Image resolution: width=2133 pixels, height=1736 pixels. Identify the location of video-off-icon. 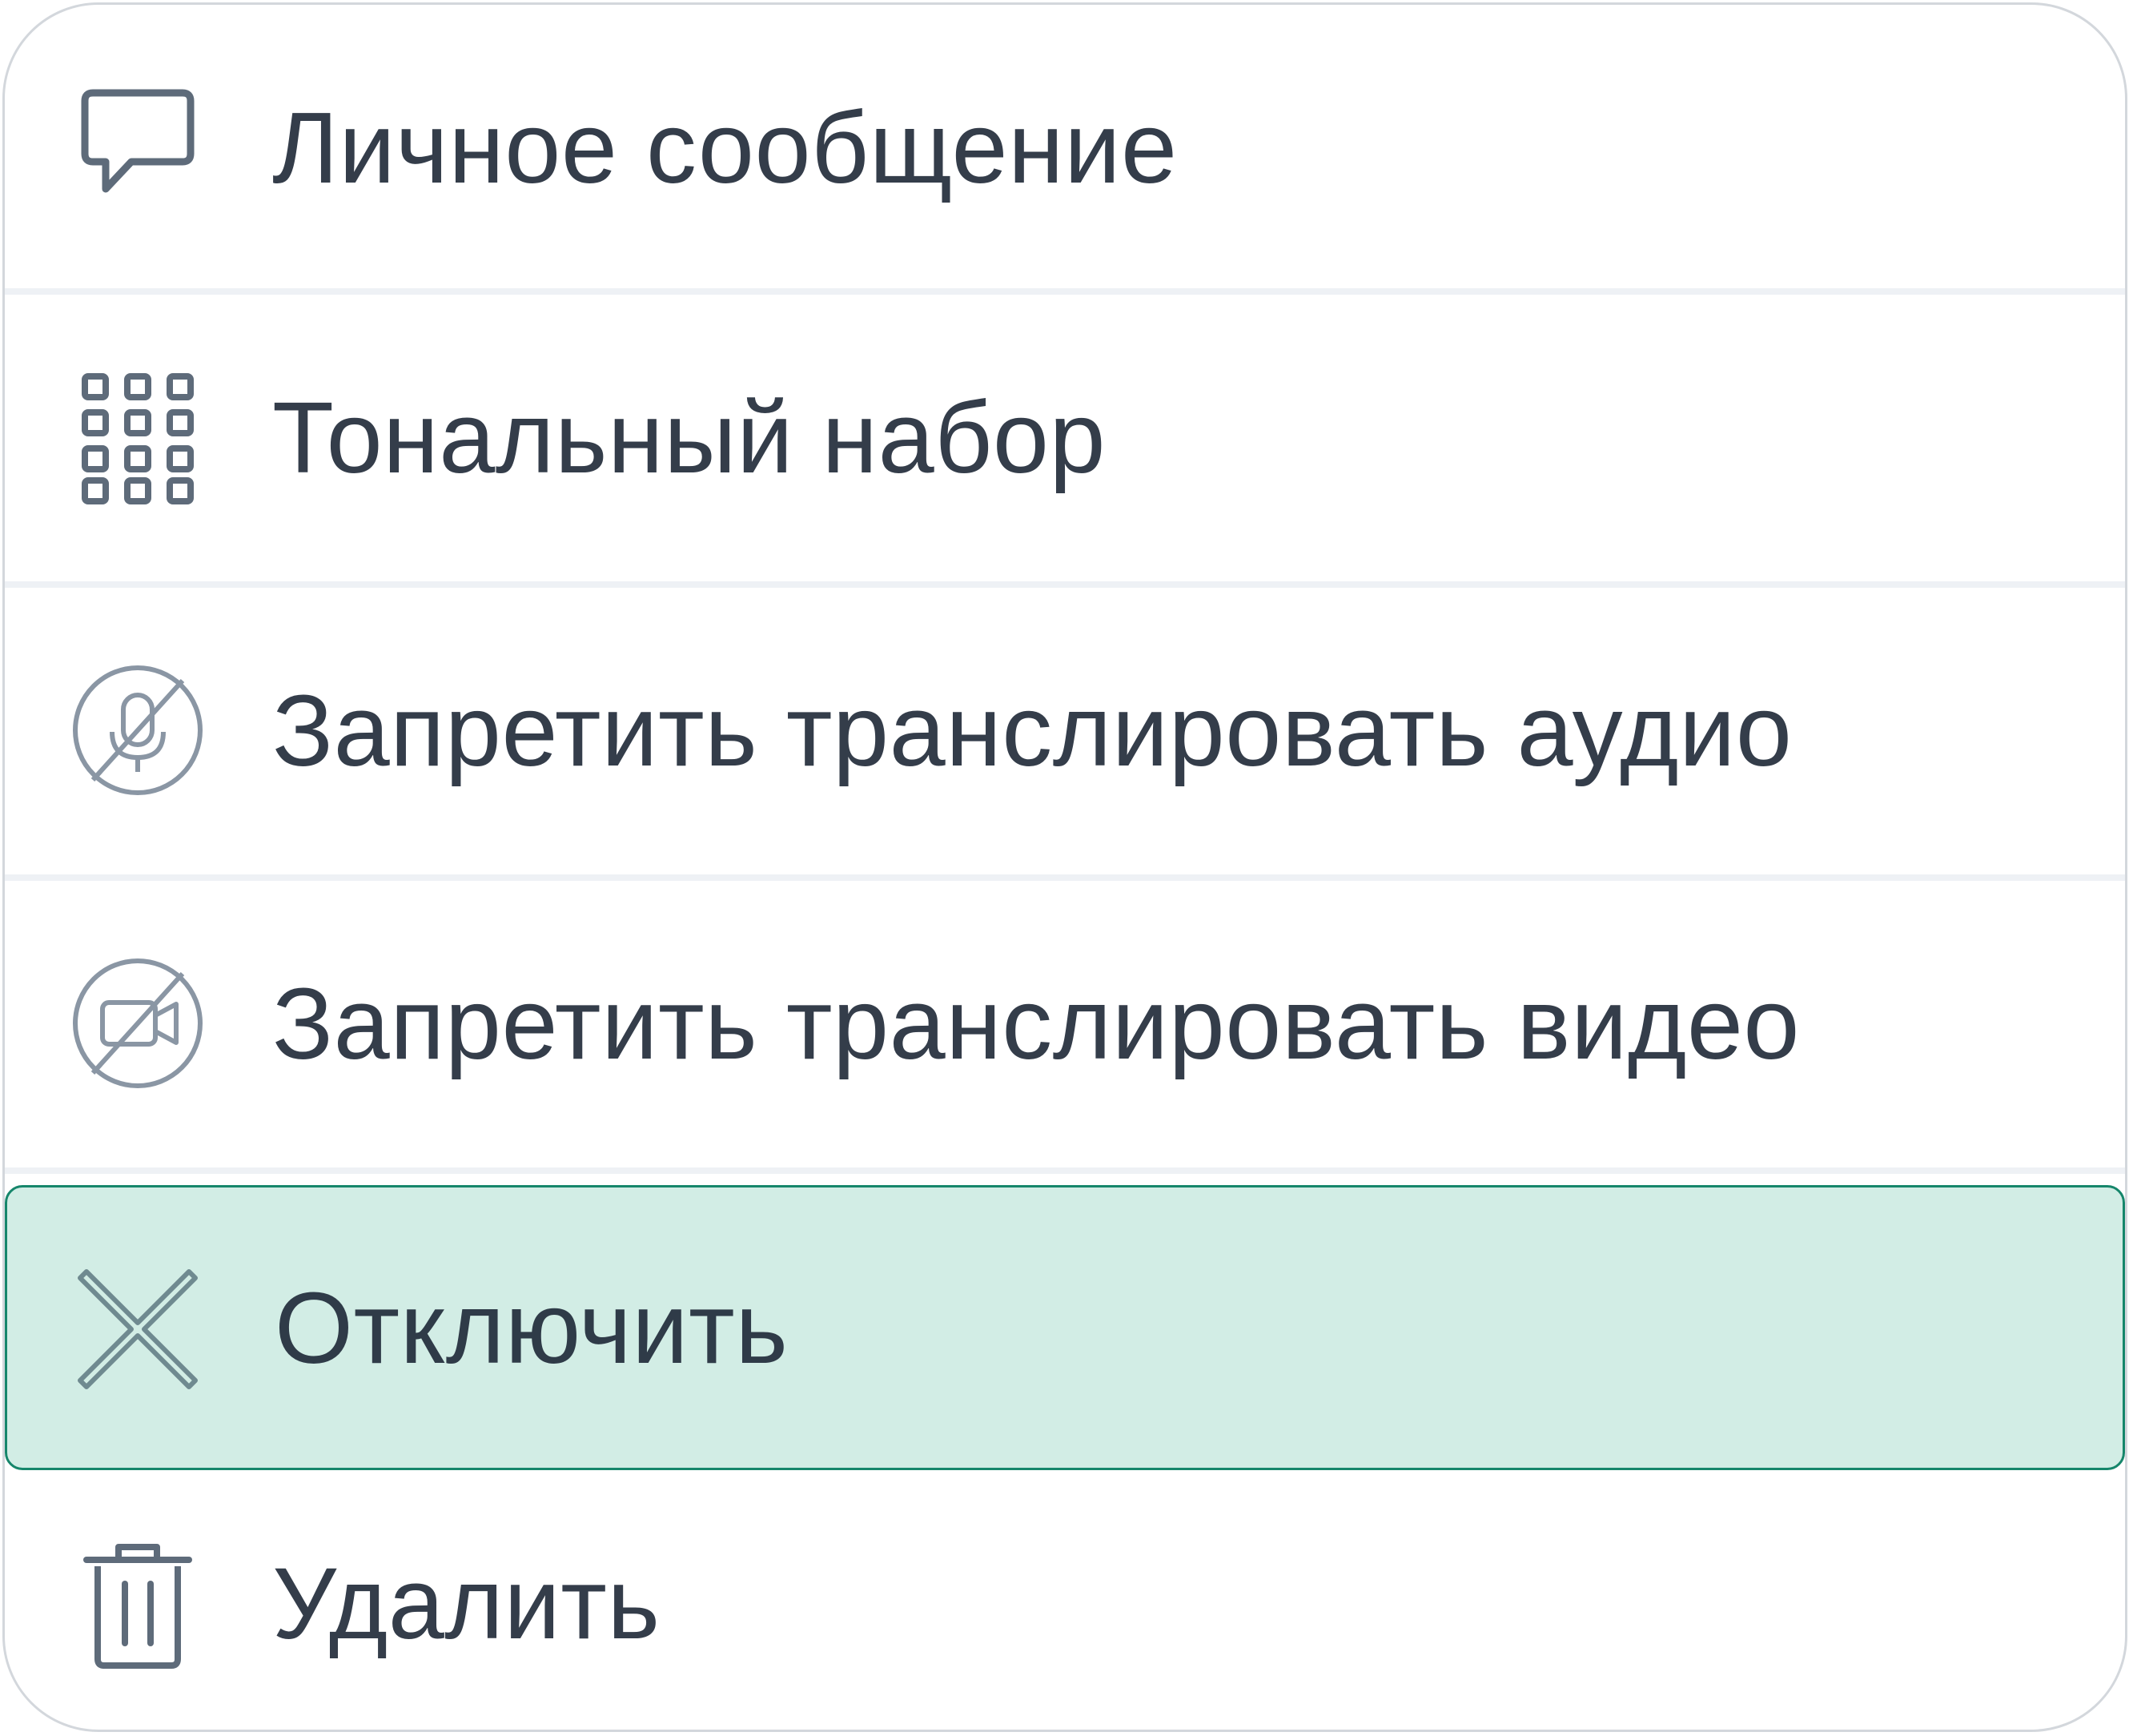
(138, 1023).